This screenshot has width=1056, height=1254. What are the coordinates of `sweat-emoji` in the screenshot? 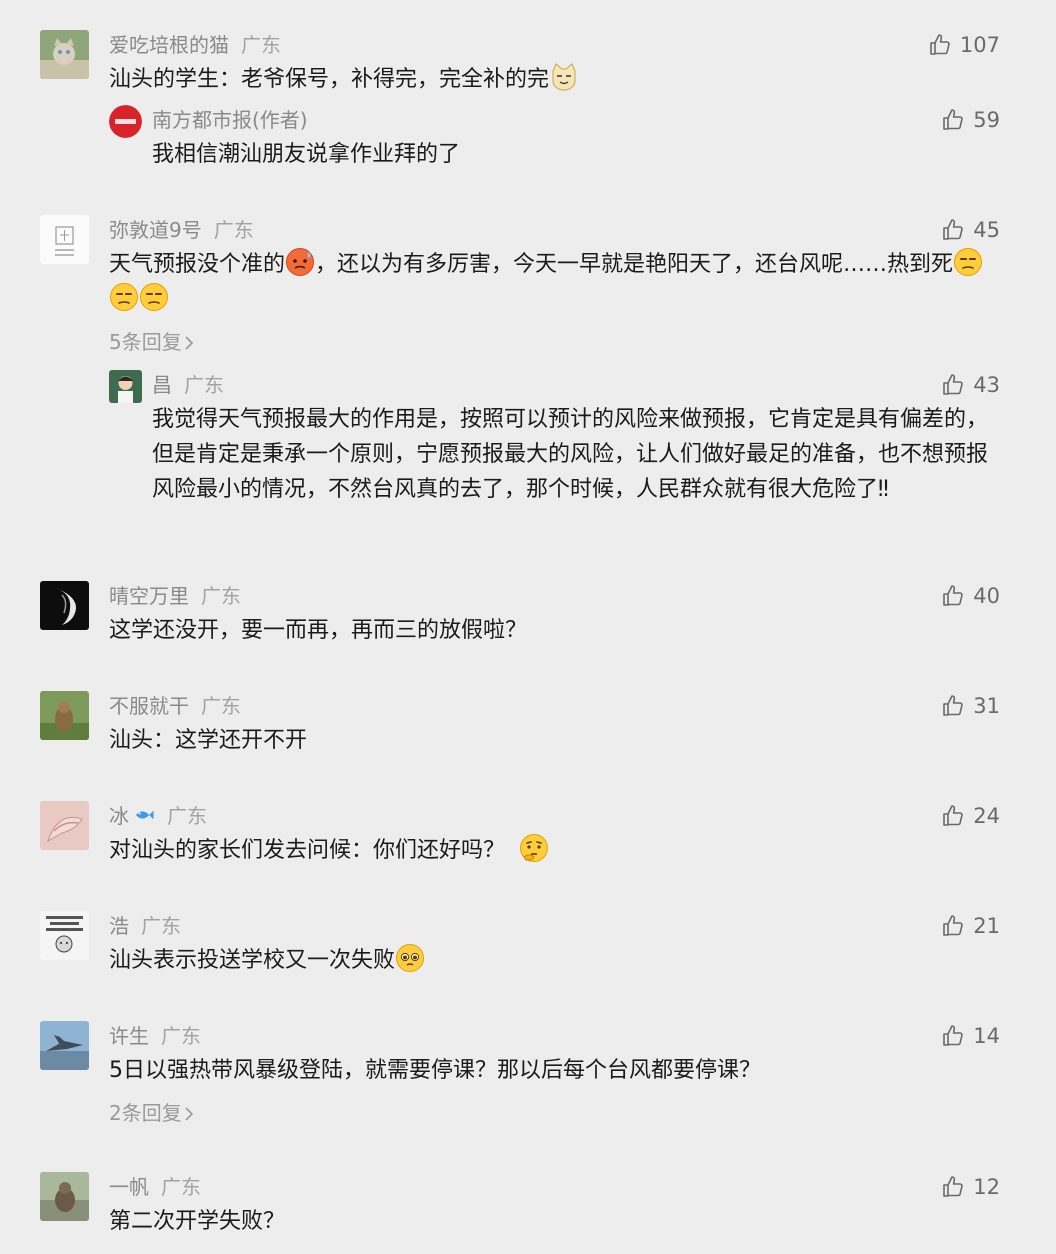 It's located at (300, 262).